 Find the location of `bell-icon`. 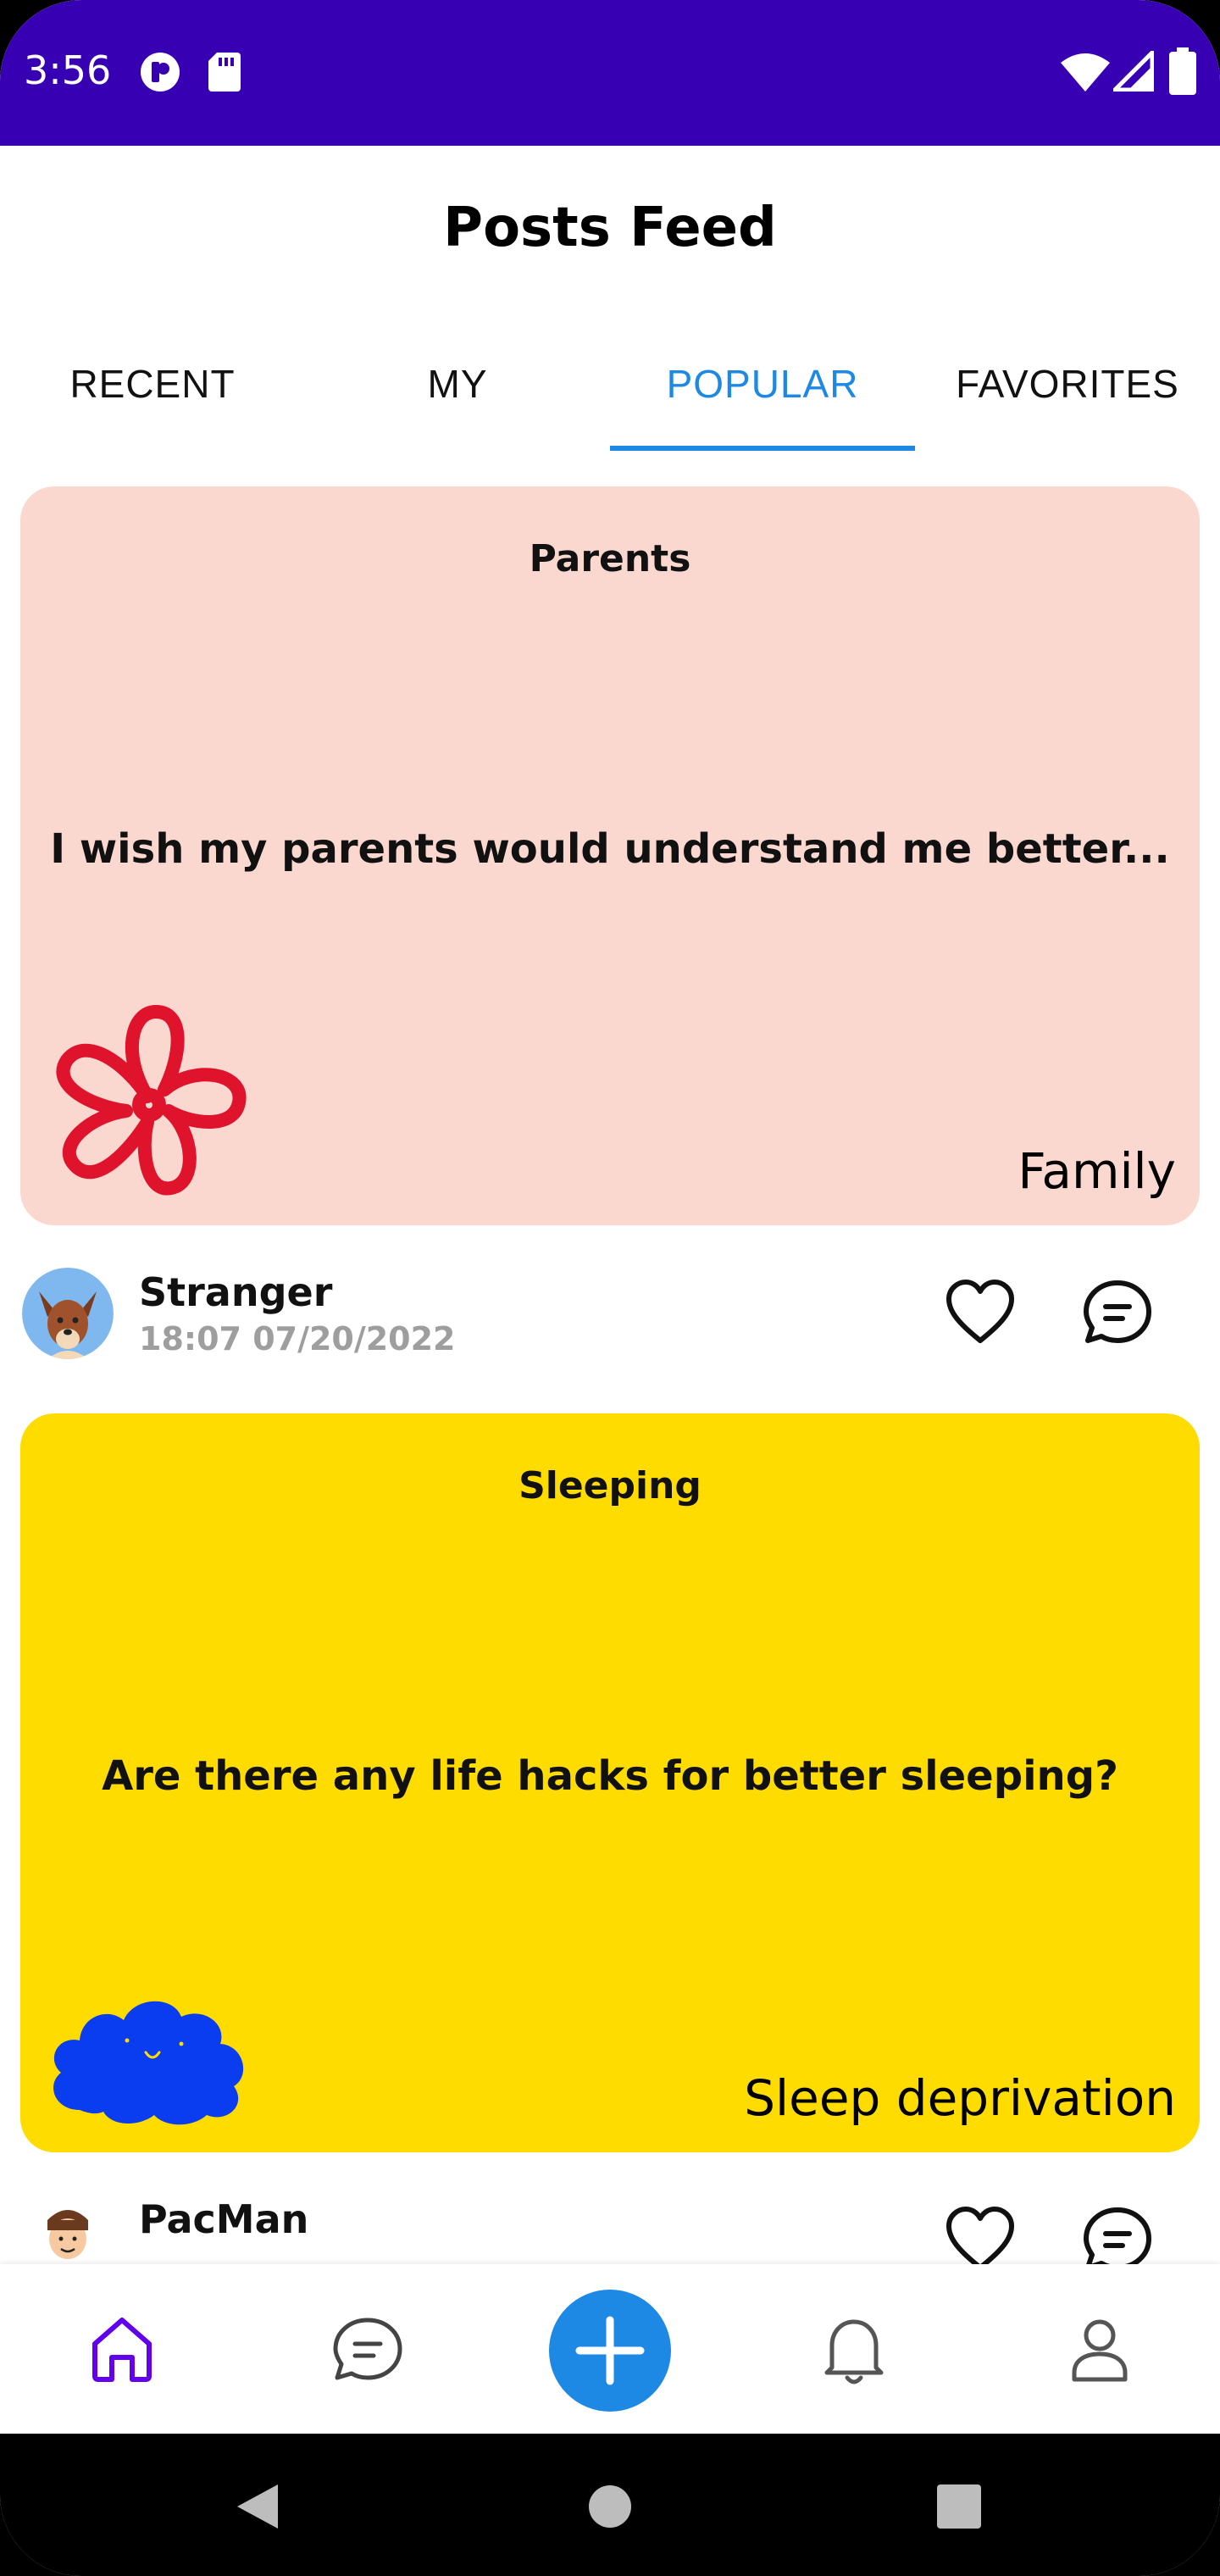

bell-icon is located at coordinates (854, 2349).